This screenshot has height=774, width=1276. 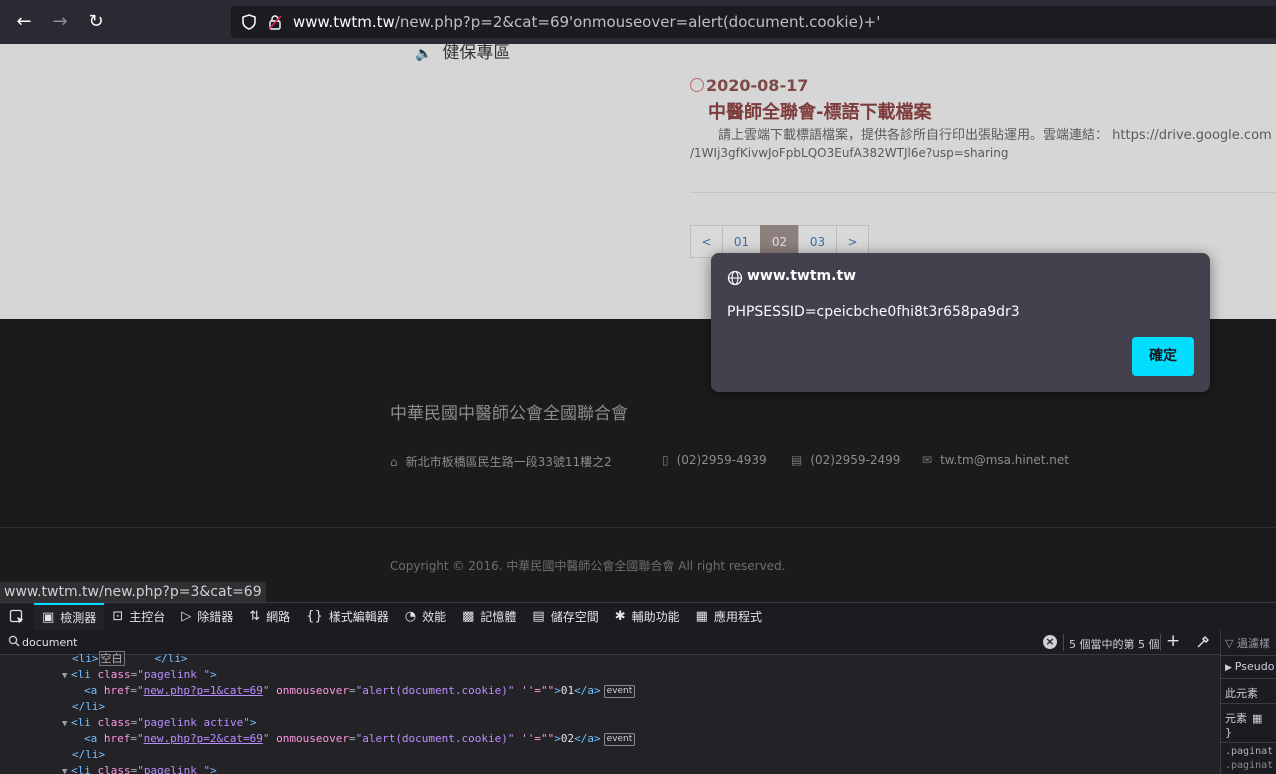 What do you see at coordinates (476, 53) in the screenshot?
I see `sidebar-heading-label: 健保專區` at bounding box center [476, 53].